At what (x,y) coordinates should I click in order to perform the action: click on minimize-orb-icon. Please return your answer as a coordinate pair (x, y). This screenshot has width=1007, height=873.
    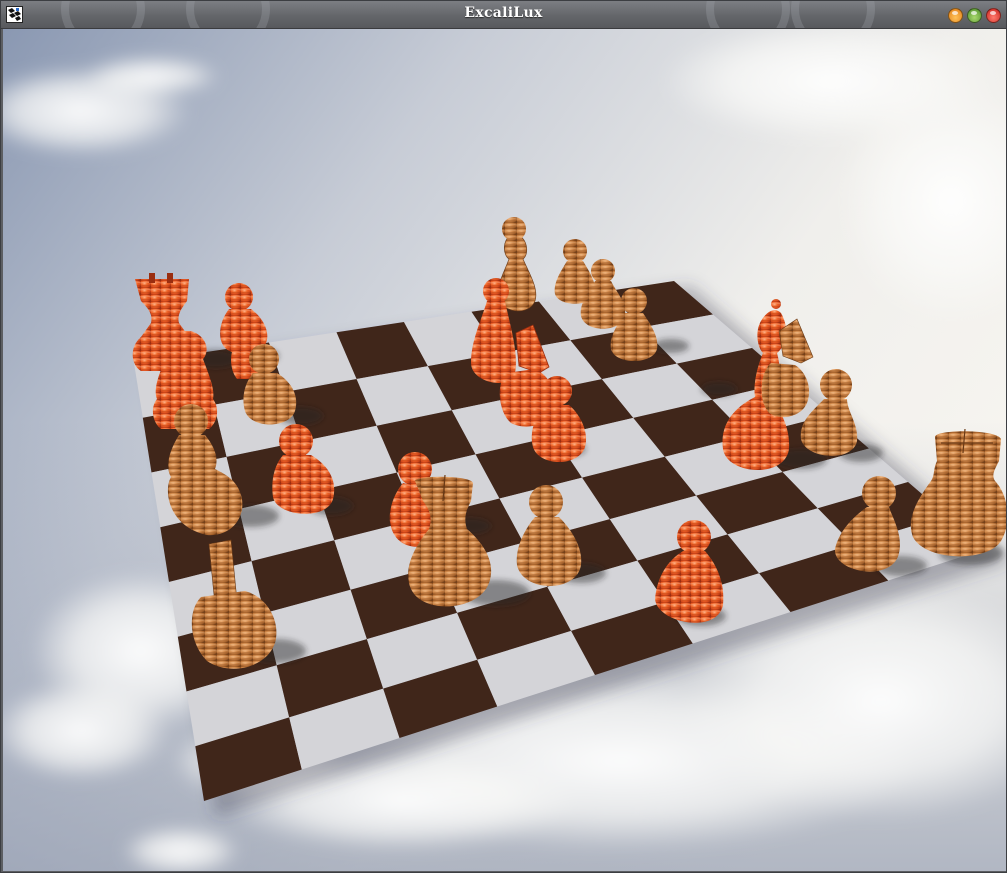
    Looking at the image, I should click on (955, 15).